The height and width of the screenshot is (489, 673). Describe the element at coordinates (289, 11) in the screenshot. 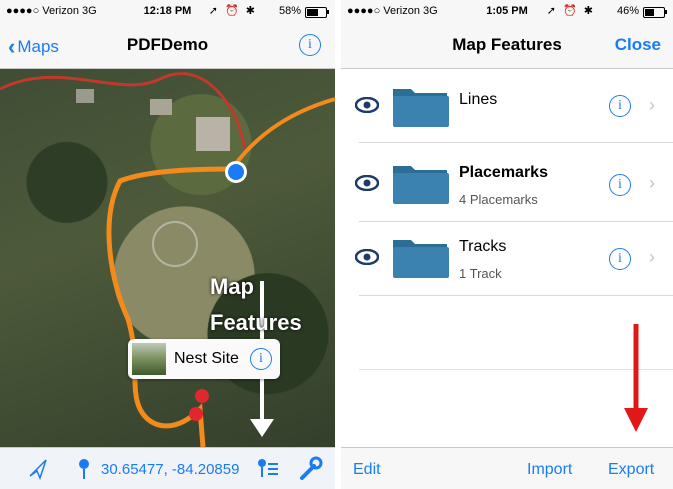

I see `battery-percent: 58%` at that location.